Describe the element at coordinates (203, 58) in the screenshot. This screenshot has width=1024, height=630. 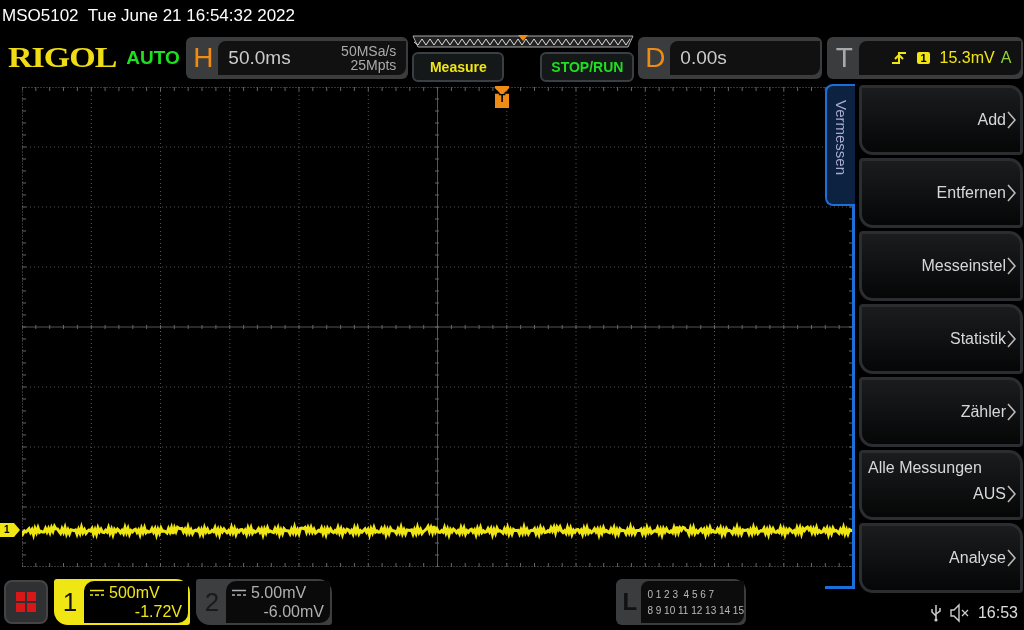
I see `horizontal-label: H` at that location.